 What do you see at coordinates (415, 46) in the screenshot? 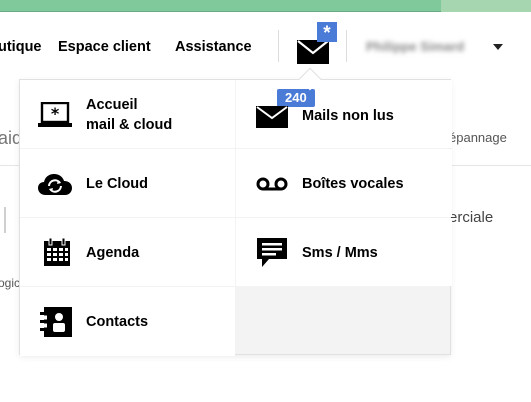
I see `user-name: Philippe Simard` at bounding box center [415, 46].